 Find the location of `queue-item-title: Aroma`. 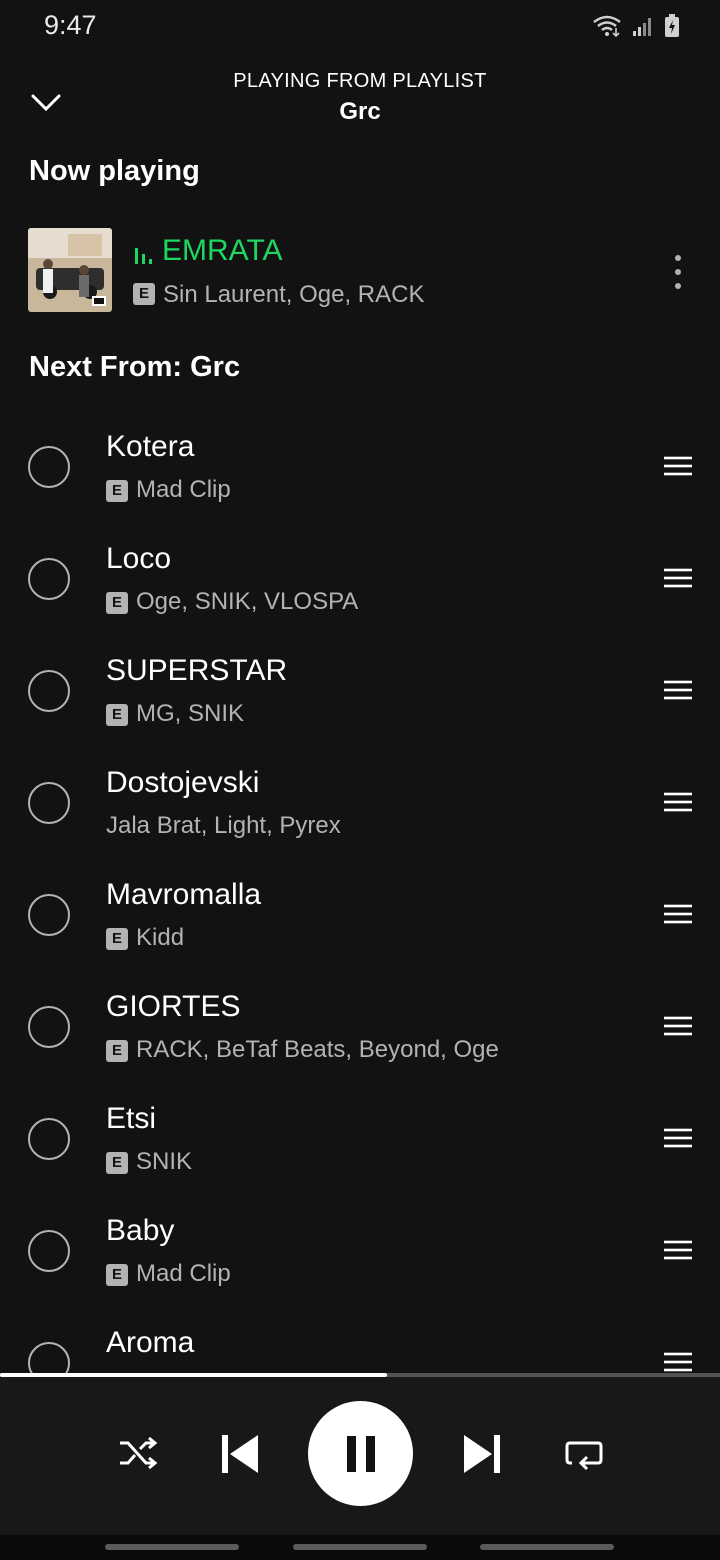

queue-item-title: Aroma is located at coordinates (150, 1342).